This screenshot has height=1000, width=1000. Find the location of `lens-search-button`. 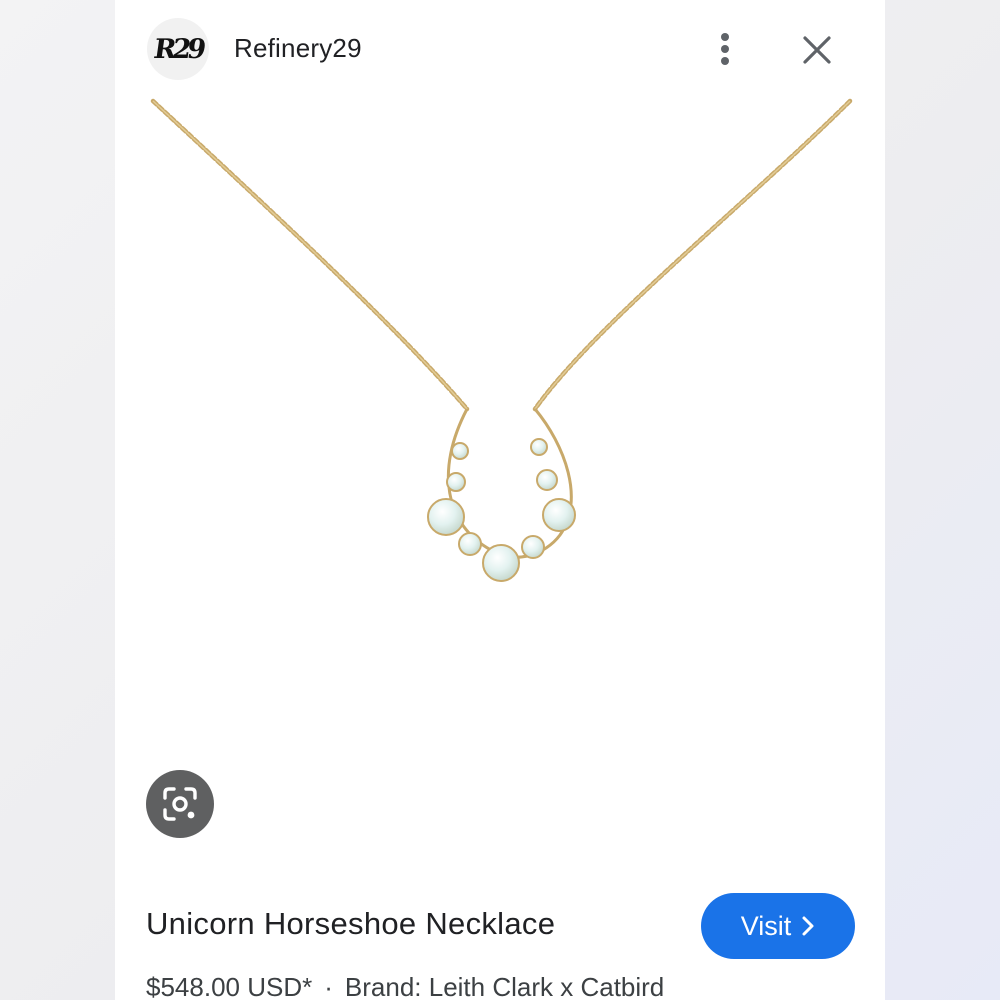

lens-search-button is located at coordinates (180, 804).